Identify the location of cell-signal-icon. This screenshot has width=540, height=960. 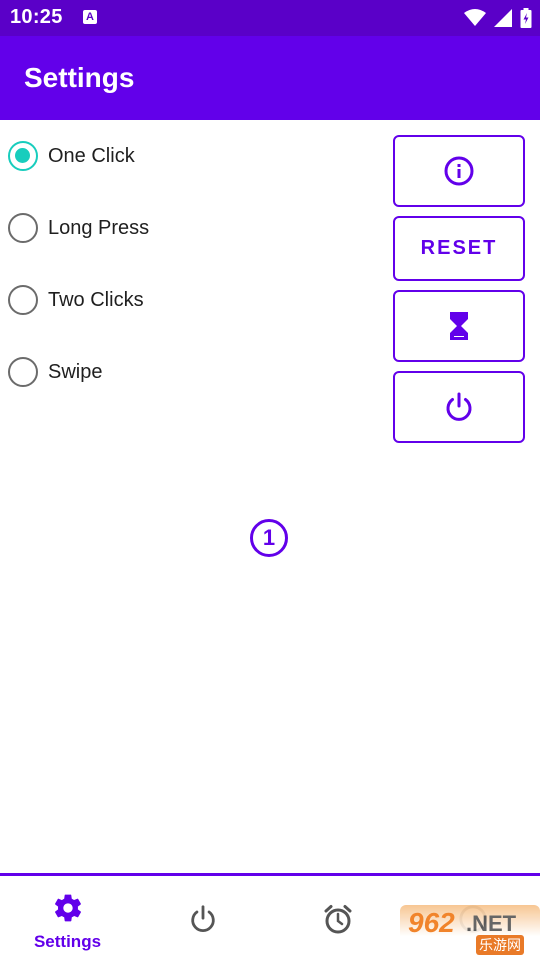
(503, 18).